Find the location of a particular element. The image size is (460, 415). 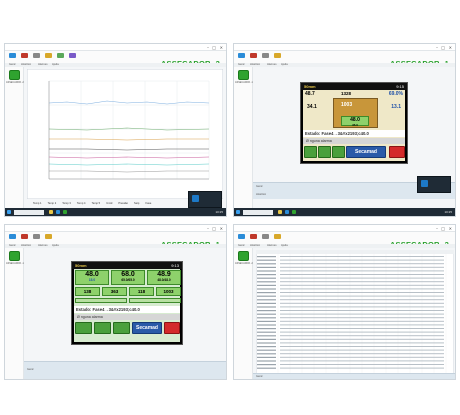

hmi-topbar: 50mm 9:15 is located at coordinates (354, 86).